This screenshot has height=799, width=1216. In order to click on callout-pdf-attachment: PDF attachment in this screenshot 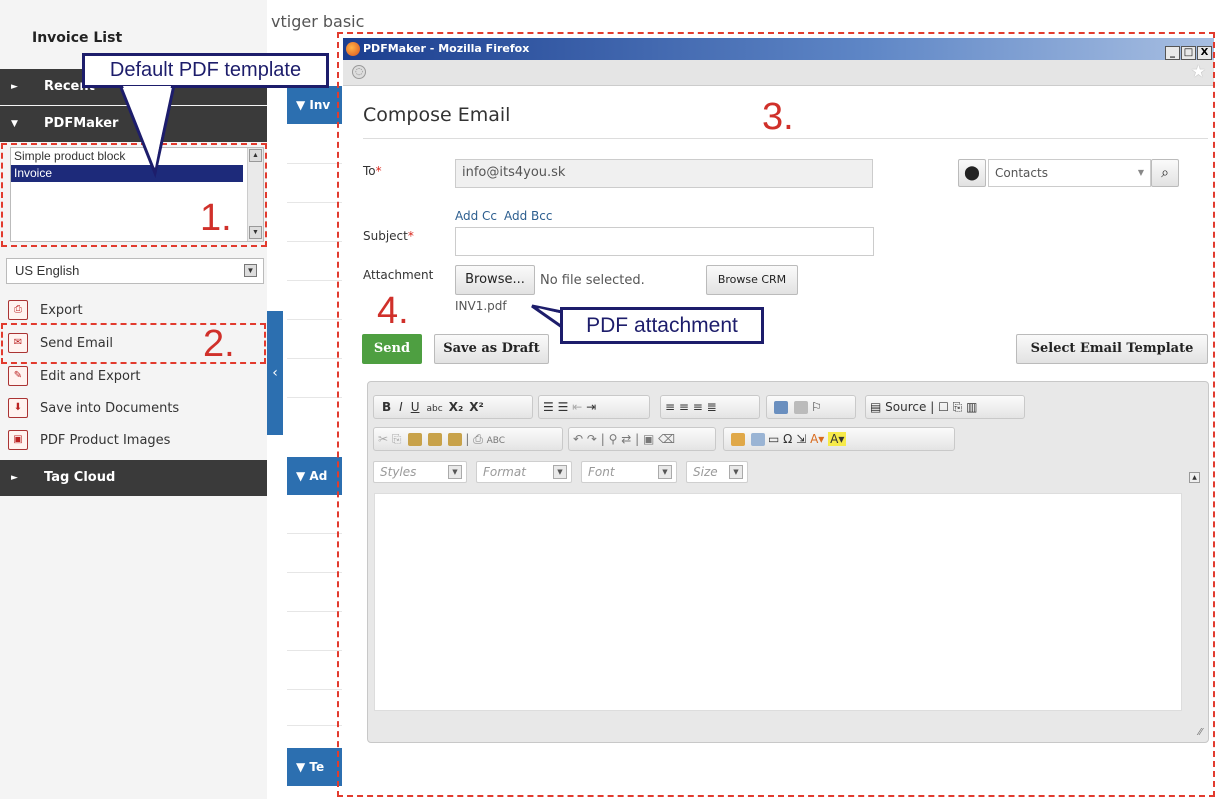, I will do `click(662, 325)`.